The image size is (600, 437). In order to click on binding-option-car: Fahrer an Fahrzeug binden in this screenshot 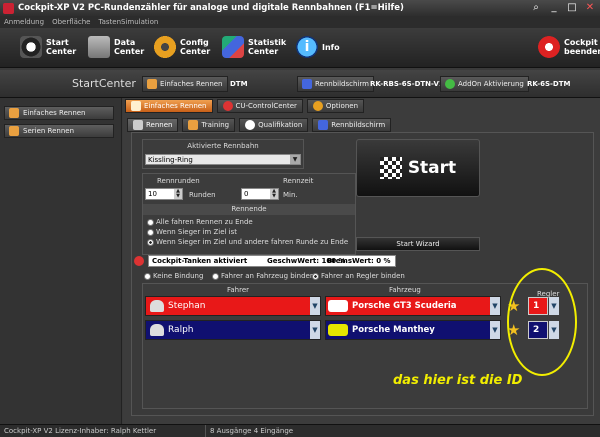, I will do `click(263, 276)`.